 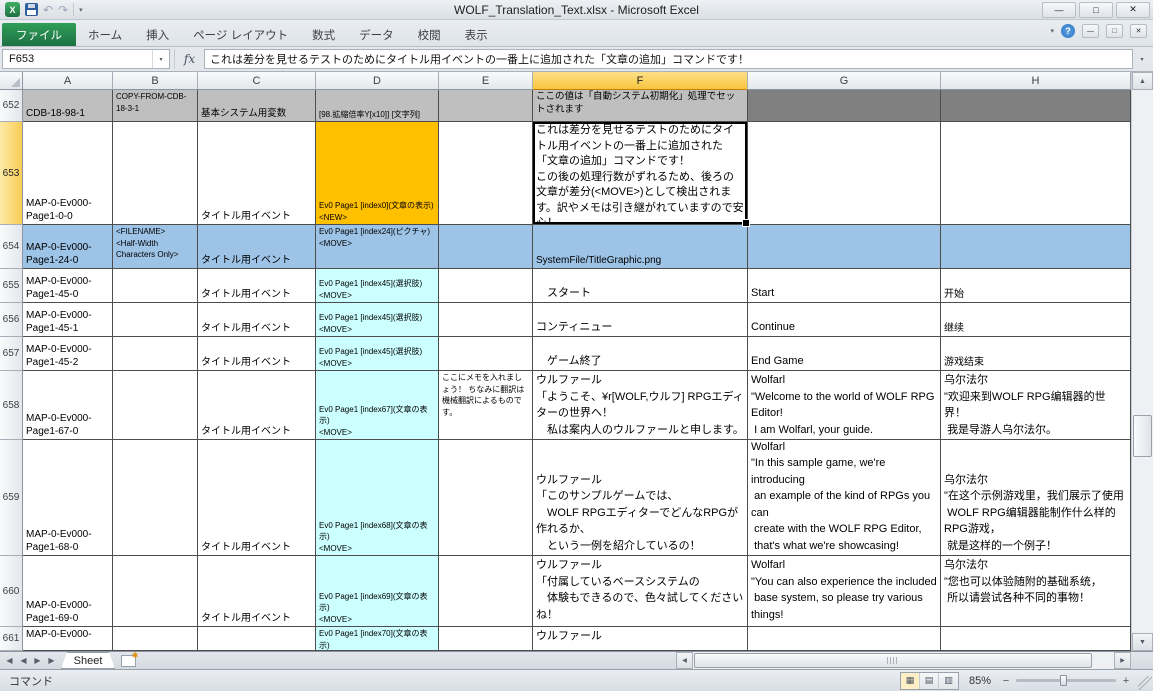 I want to click on cell-E658: ここにメモを入れましょう！ ちなみに翻訳は機械翻訳によるものです。, so click(x=486, y=405).